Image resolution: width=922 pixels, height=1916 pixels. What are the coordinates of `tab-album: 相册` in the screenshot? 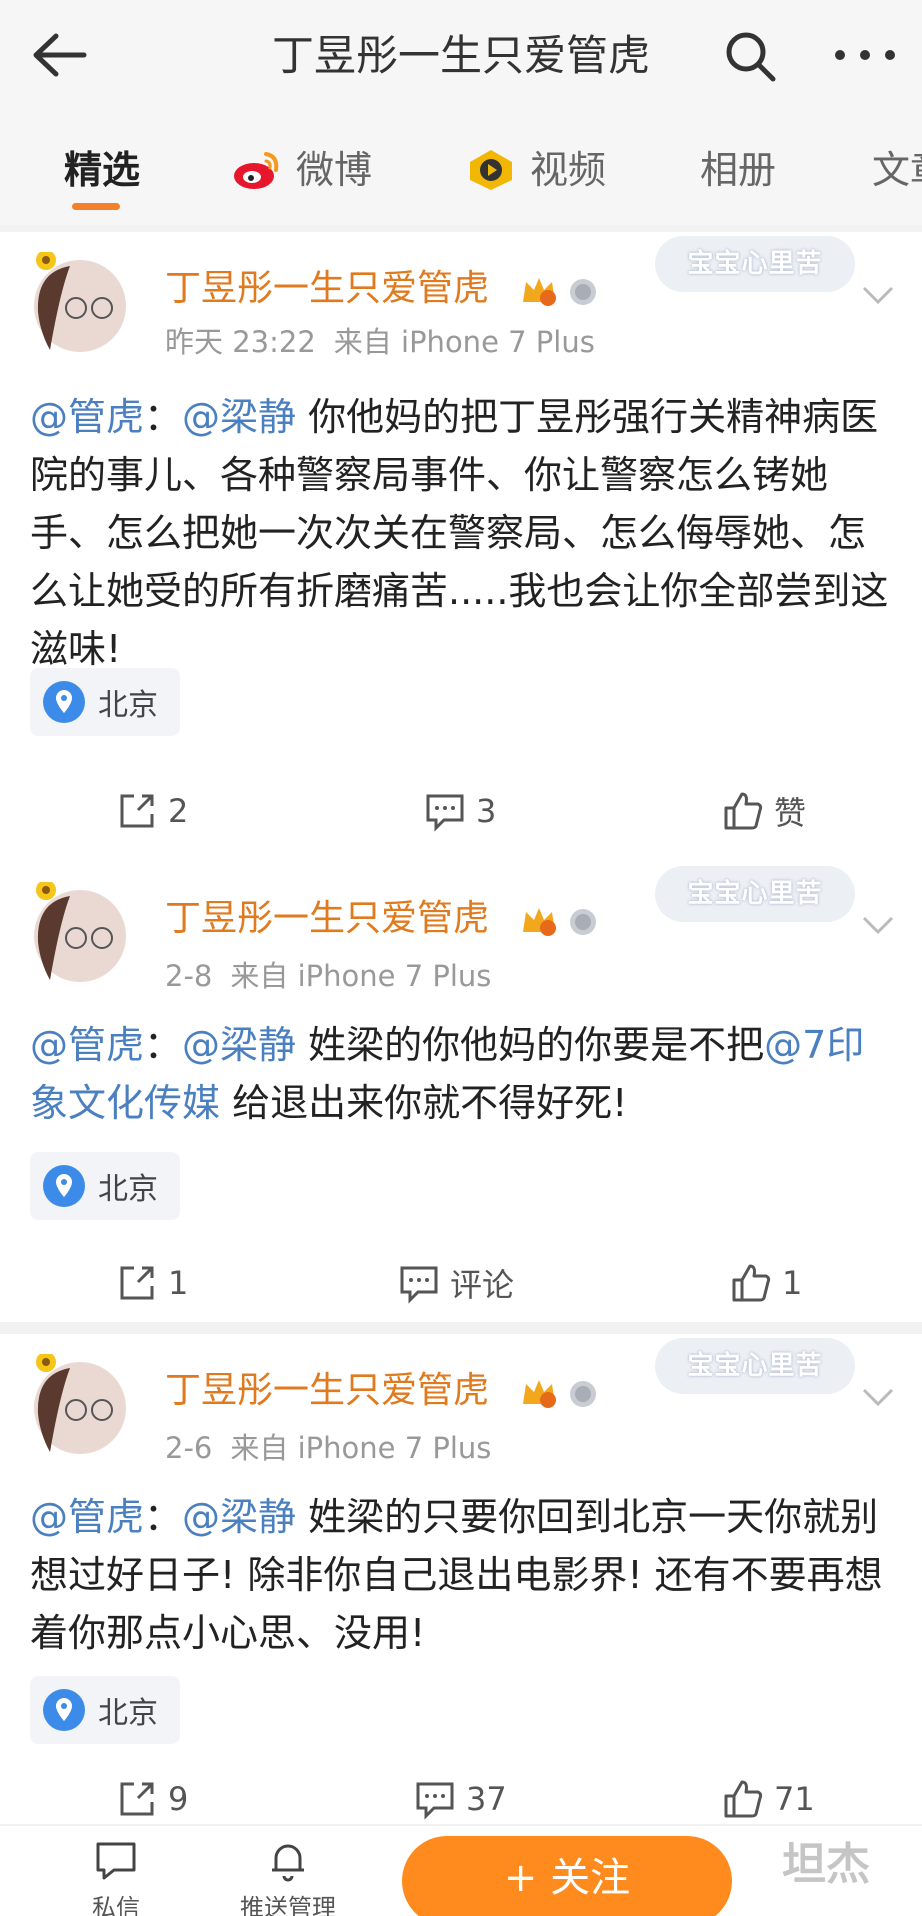 It's located at (738, 170).